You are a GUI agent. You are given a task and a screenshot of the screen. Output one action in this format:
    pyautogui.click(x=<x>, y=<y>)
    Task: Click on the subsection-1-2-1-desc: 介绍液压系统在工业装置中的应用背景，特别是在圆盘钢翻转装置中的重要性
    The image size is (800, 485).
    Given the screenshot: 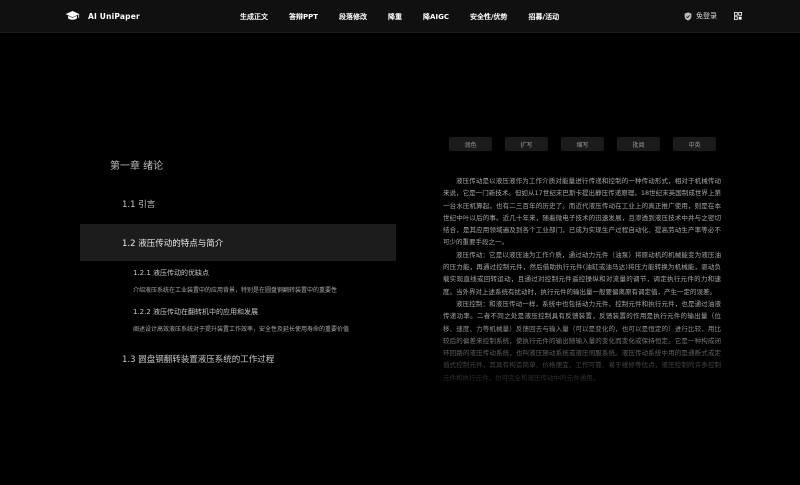 What is the action you would take?
    pyautogui.click(x=235, y=290)
    